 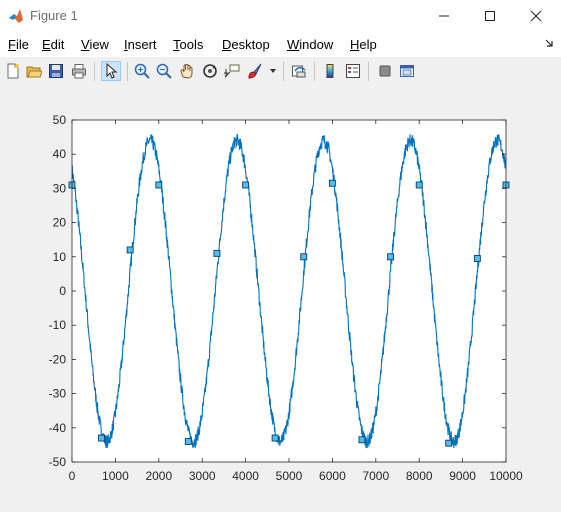 What do you see at coordinates (60, 257) in the screenshot?
I see `y-tick-label: 10` at bounding box center [60, 257].